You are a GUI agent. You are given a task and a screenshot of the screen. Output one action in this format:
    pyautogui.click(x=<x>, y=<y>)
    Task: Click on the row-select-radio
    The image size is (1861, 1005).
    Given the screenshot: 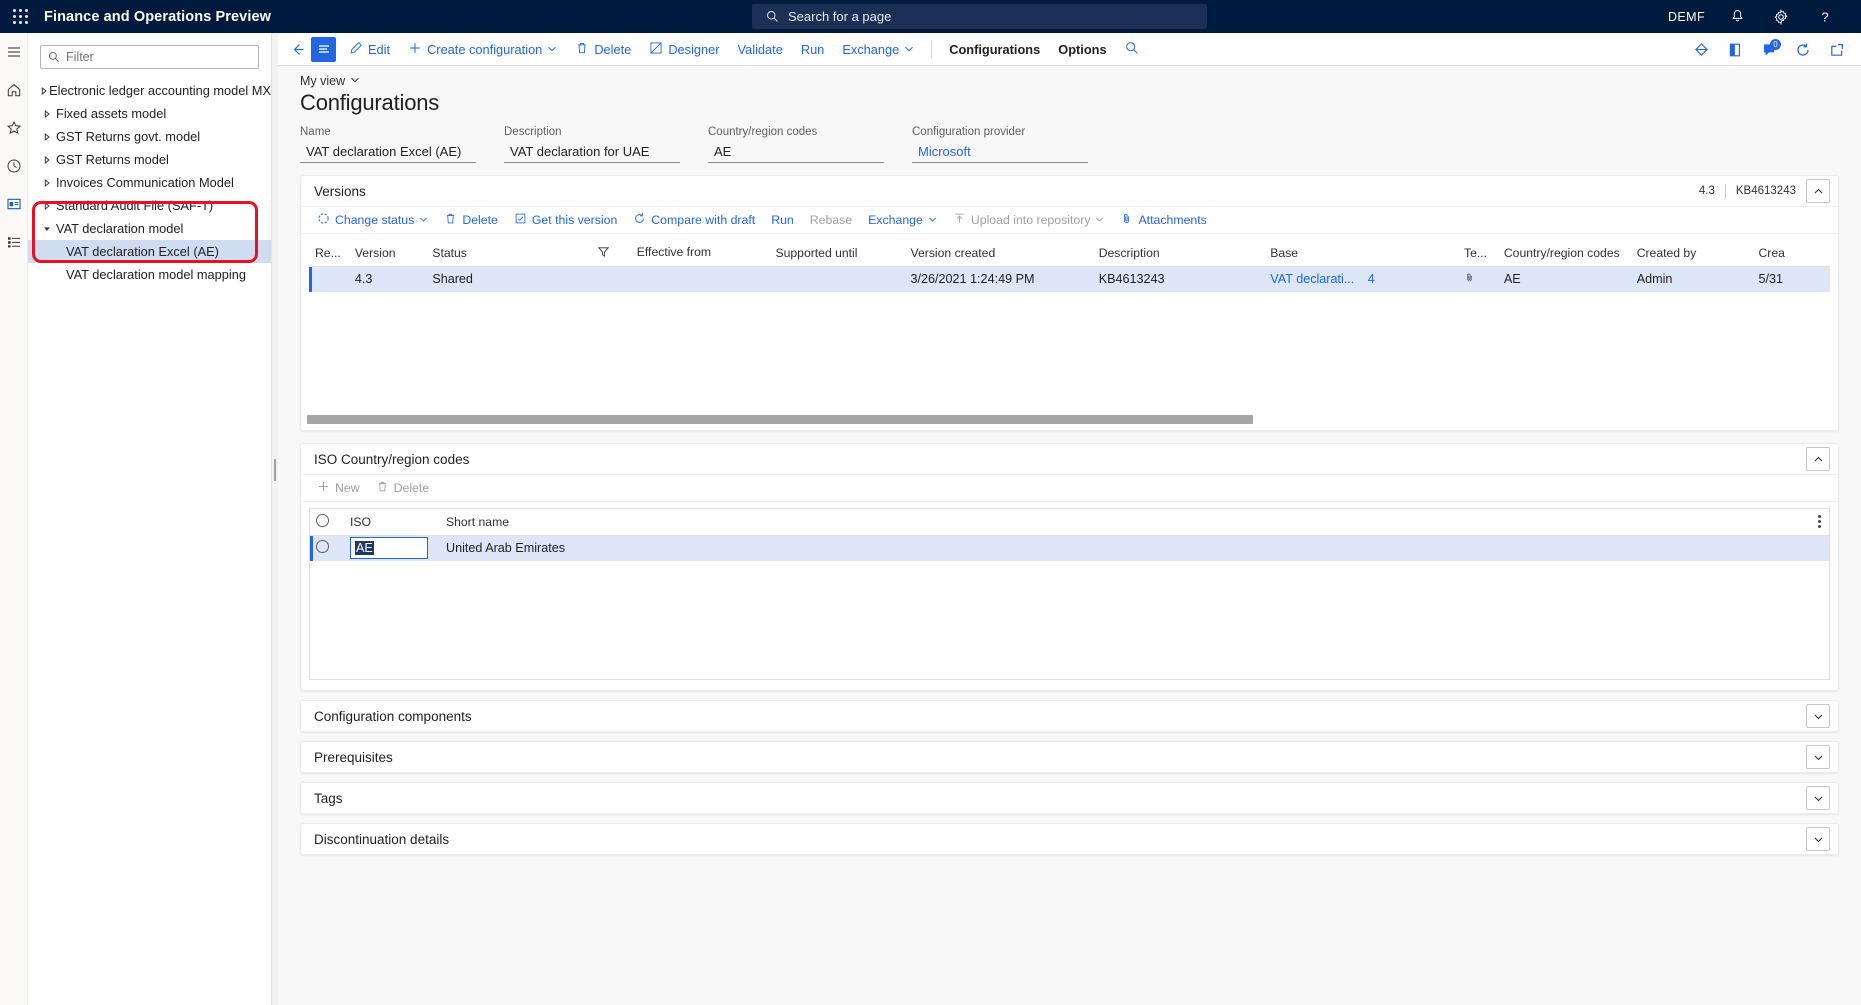 What is the action you would take?
    pyautogui.click(x=322, y=547)
    